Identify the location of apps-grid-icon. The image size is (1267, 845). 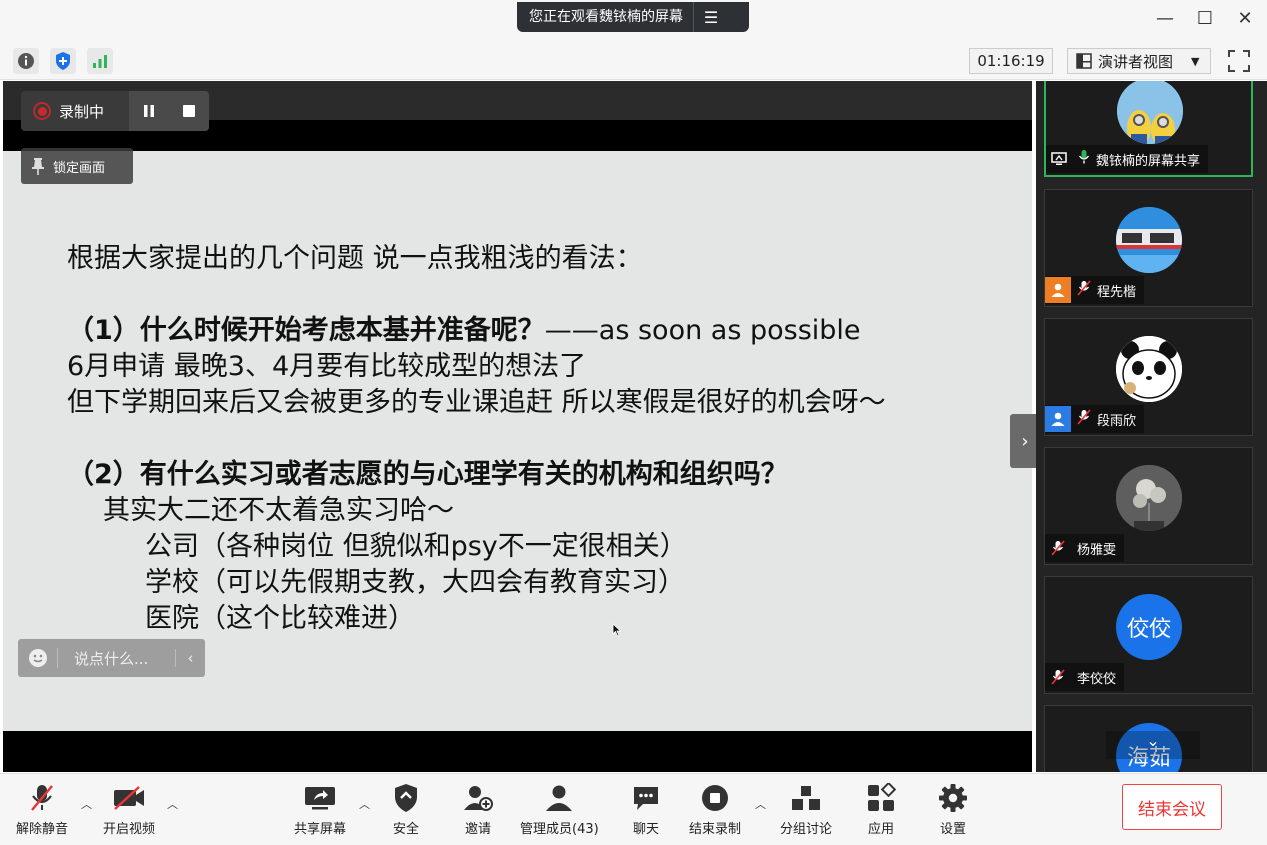
(881, 798).